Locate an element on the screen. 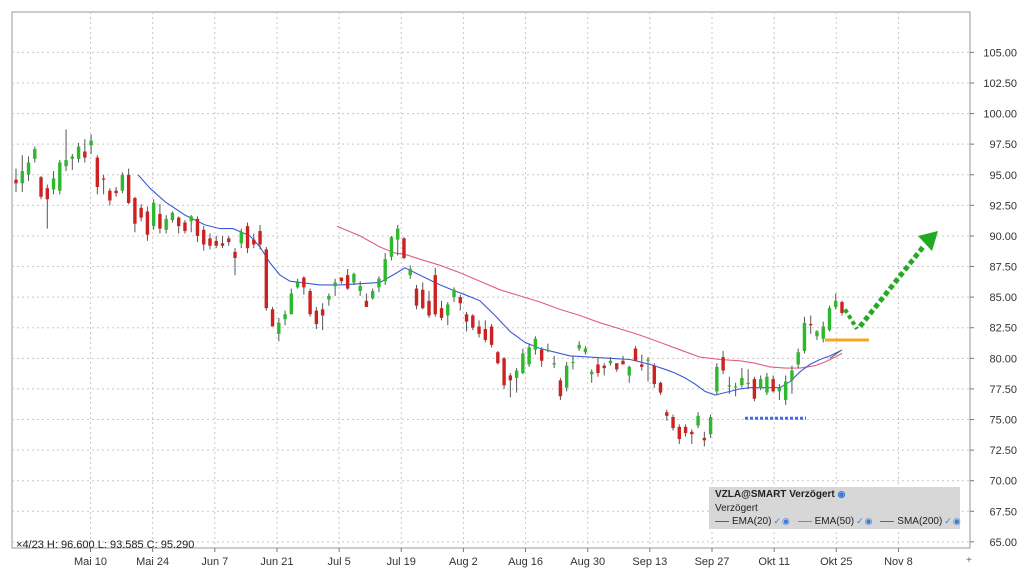 The width and height of the screenshot is (1021, 576). x-tick-label: Mai 10 is located at coordinates (90, 562).